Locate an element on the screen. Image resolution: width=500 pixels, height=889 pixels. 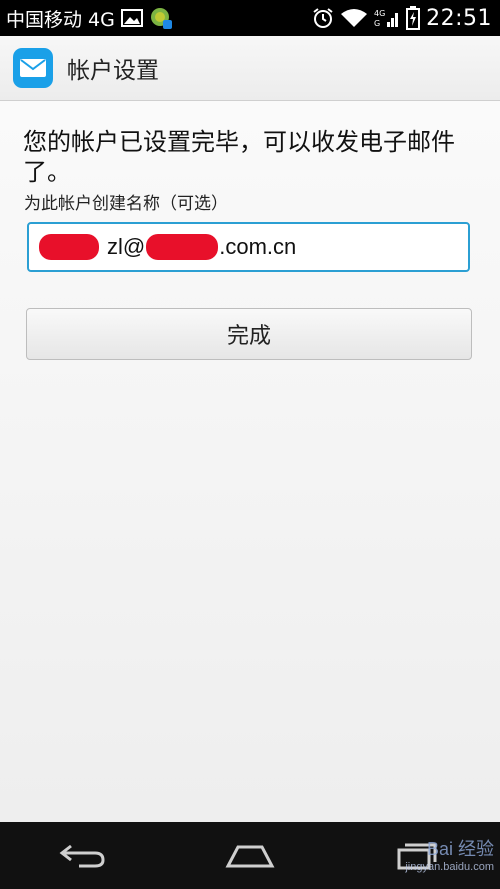
svg-text: 4G is located at coordinates (379, 13).